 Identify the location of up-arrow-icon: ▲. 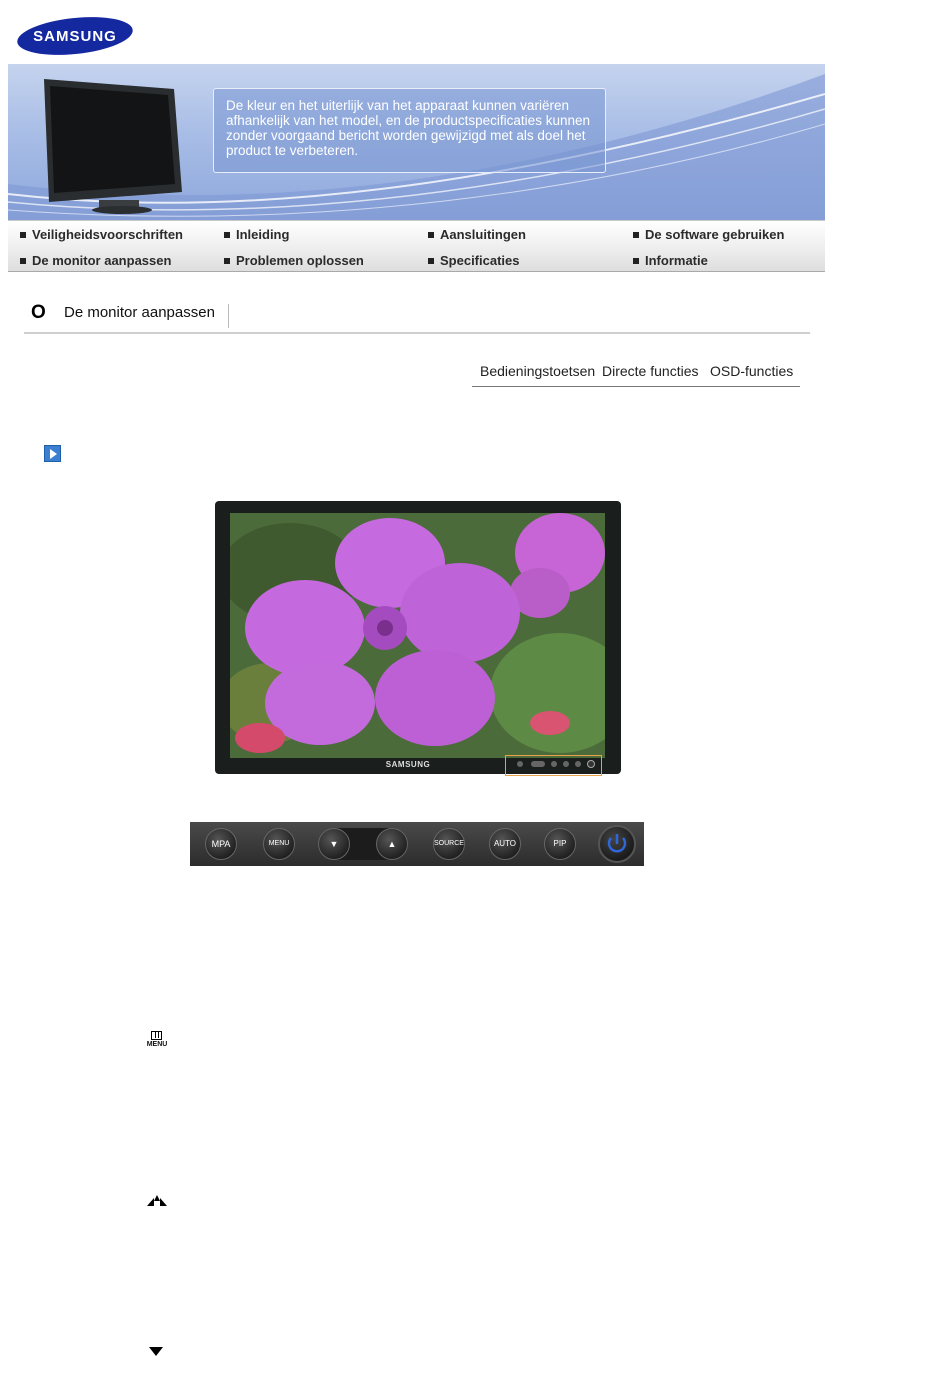
(392, 844).